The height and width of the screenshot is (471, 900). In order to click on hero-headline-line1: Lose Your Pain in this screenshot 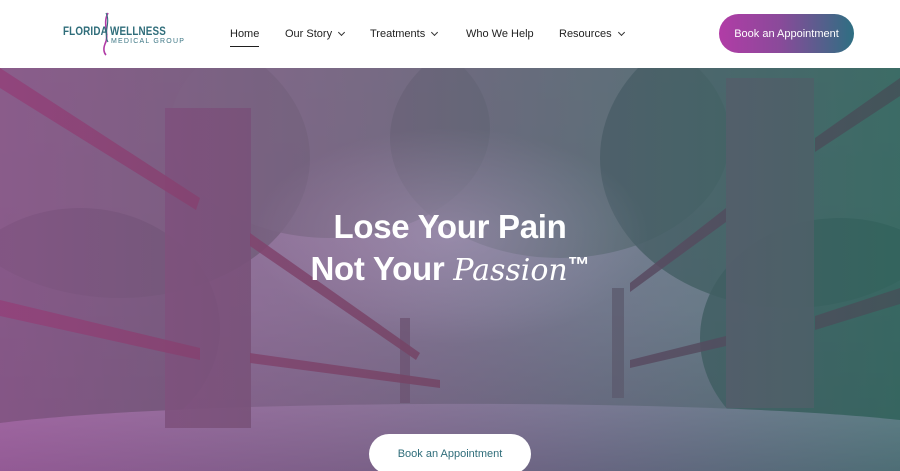, I will do `click(450, 226)`.